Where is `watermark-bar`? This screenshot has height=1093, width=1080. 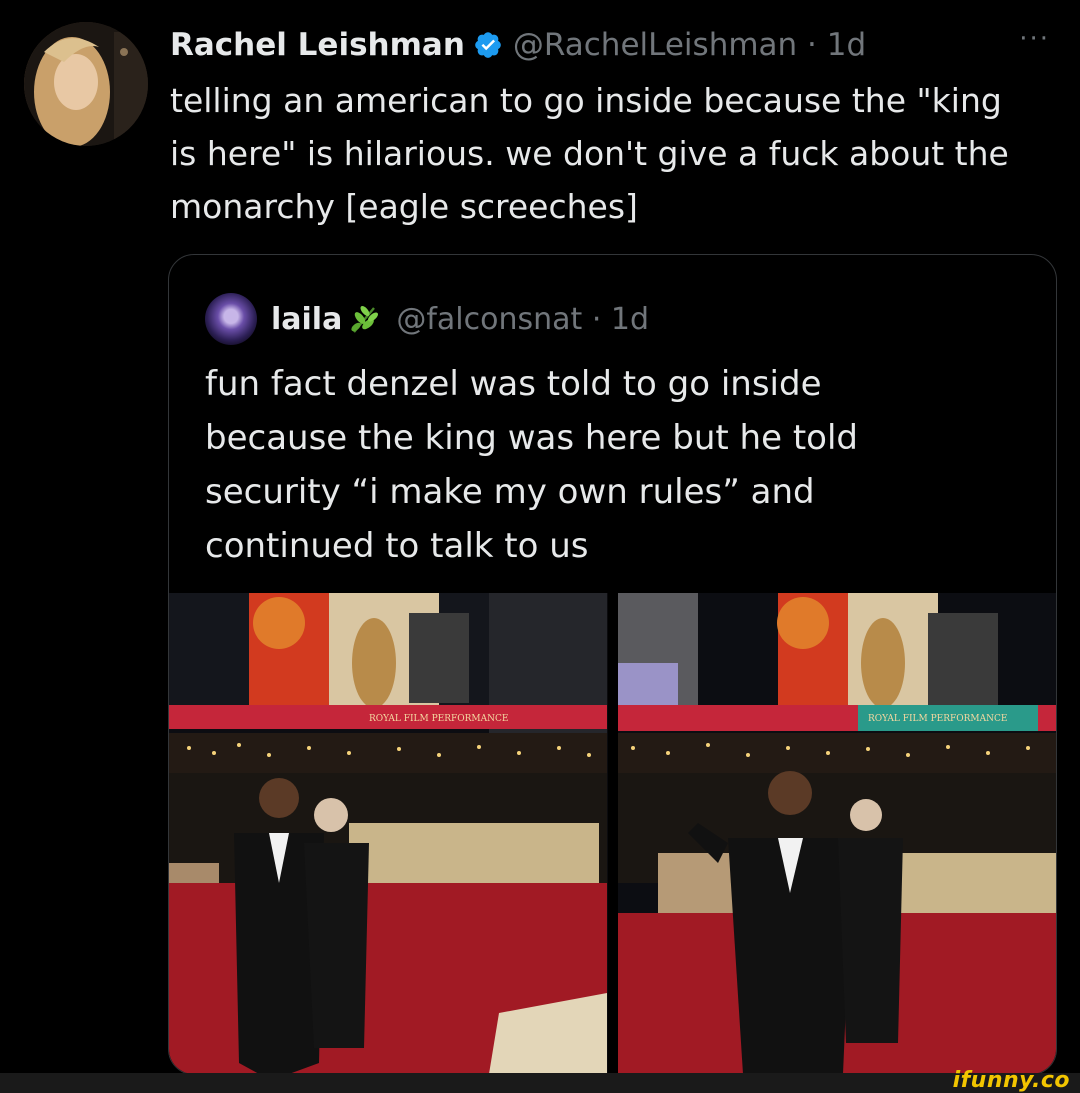
watermark-bar is located at coordinates (540, 1083).